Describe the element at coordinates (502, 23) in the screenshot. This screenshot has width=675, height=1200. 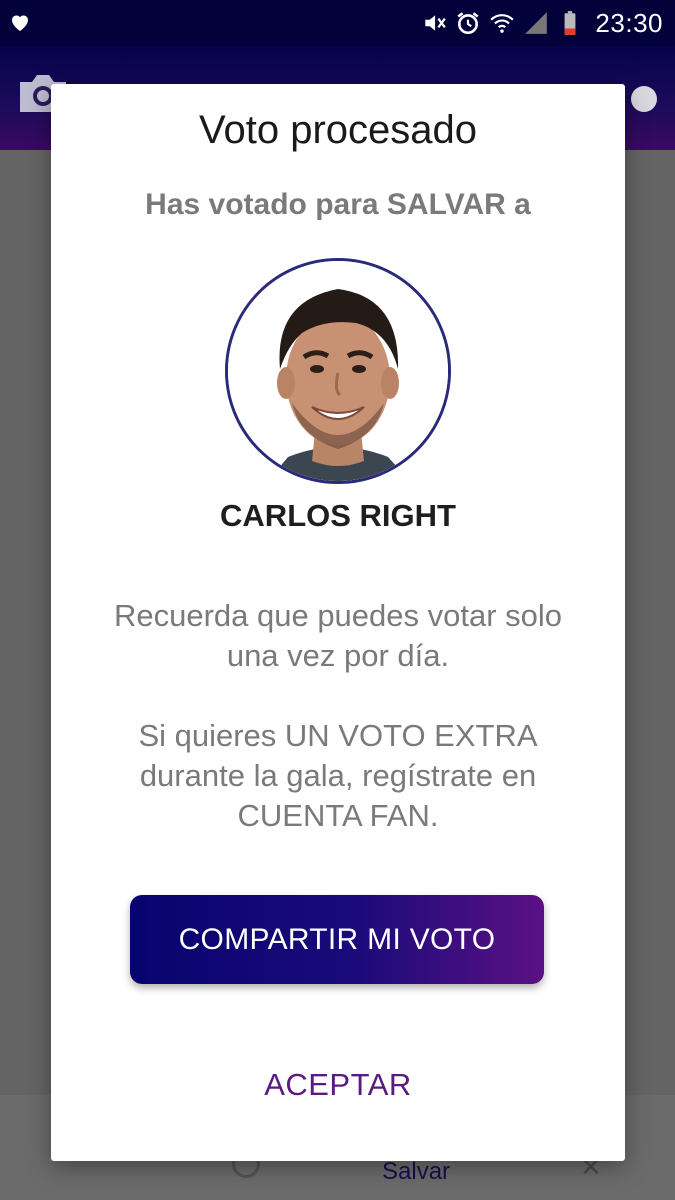
I see `wifi-icon` at that location.